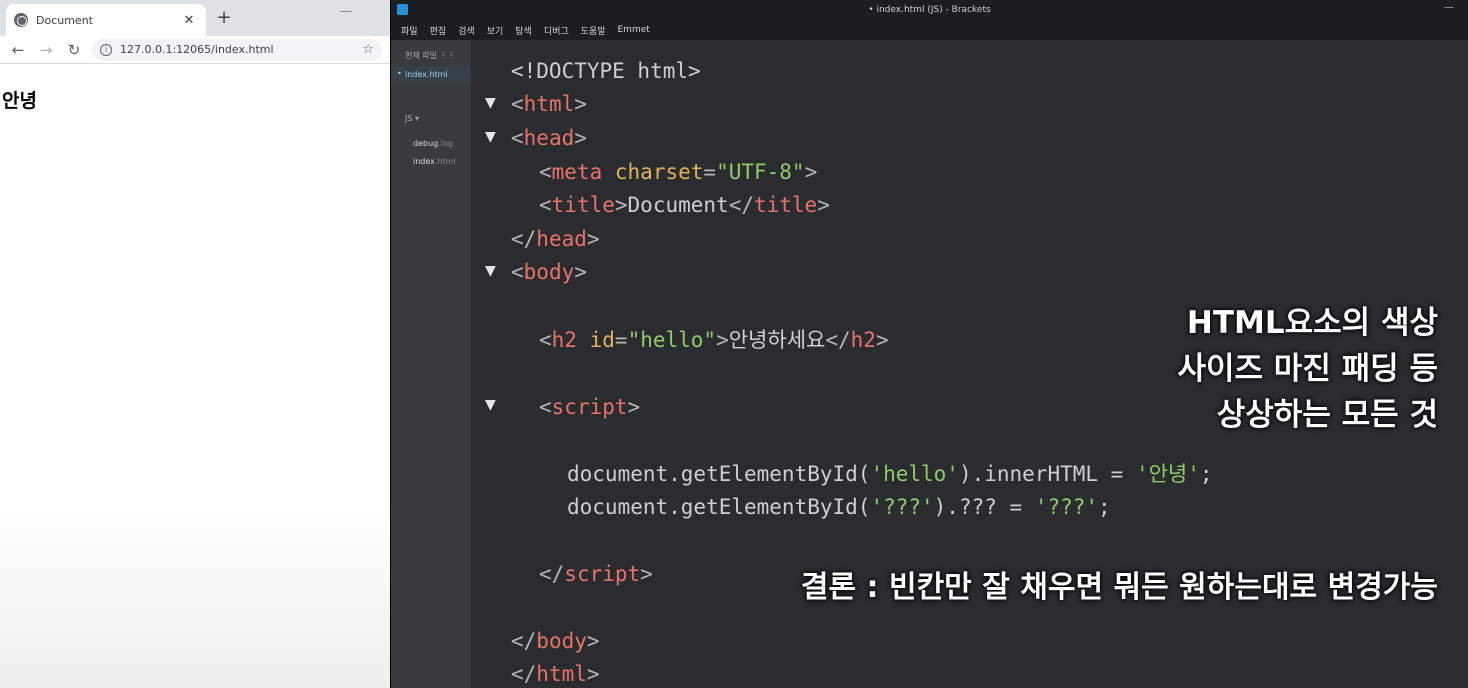 The height and width of the screenshot is (688, 1468). Describe the element at coordinates (1327, 415) in the screenshot. I see `note-line-3: 상상하는 모든 것` at that location.